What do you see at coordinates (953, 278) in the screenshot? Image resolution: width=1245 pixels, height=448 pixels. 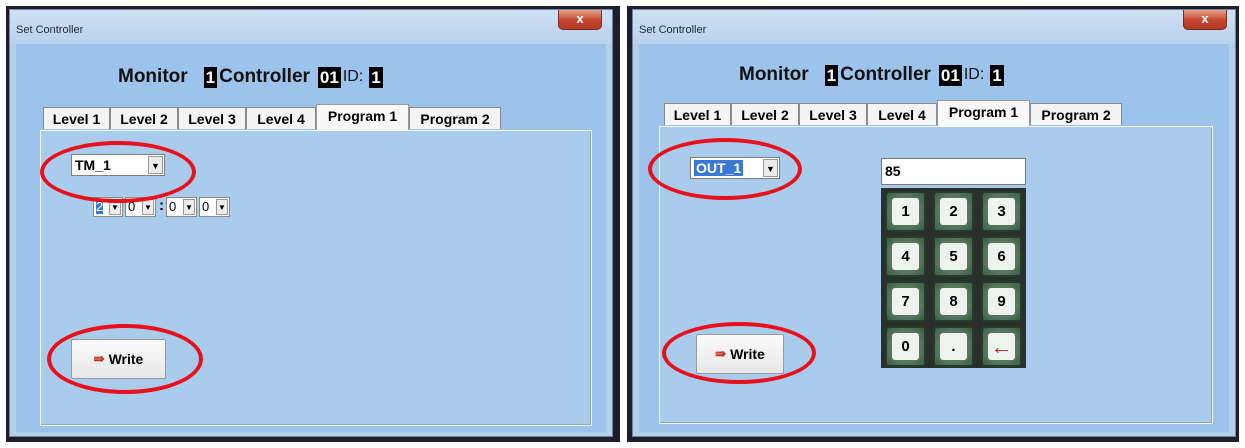 I see `numeric-keypad: 1 2 3 4 5 6 7 8 9 0 . ←` at bounding box center [953, 278].